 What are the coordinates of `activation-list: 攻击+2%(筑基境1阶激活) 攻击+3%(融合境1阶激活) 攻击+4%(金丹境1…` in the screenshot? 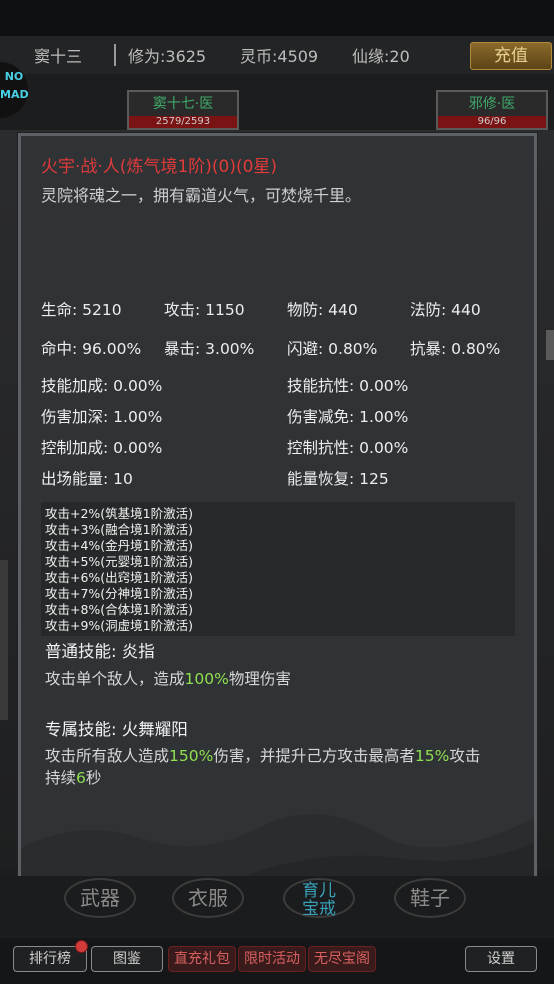 It's located at (278, 569).